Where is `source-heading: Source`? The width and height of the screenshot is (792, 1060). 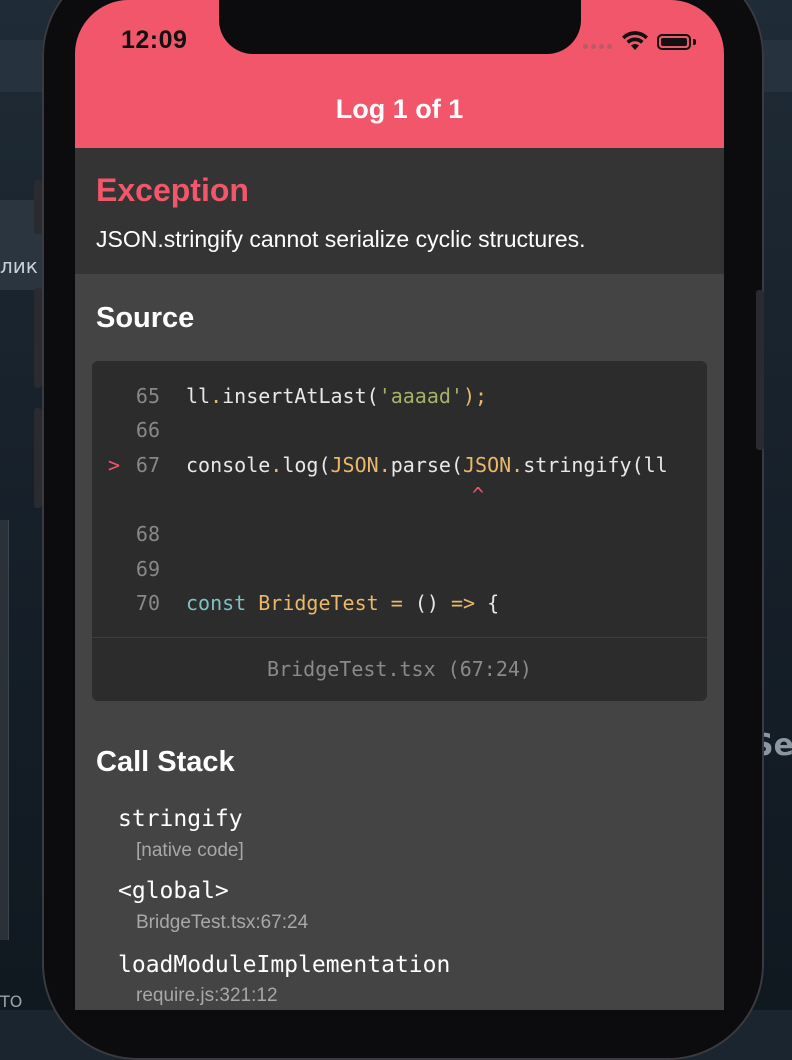 source-heading: Source is located at coordinates (145, 318).